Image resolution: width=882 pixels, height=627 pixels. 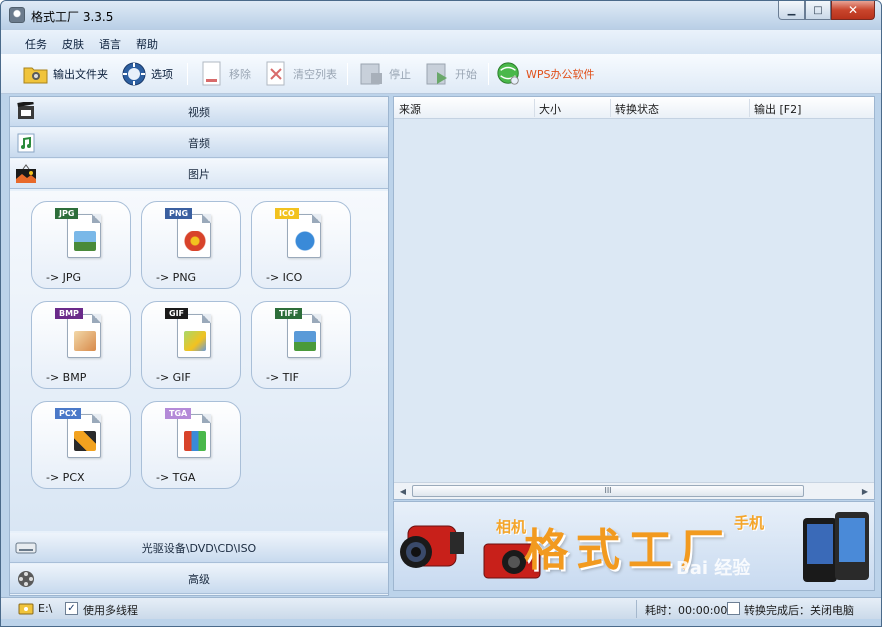 What do you see at coordinates (26, 174) in the screenshot?
I see `picture-icon` at bounding box center [26, 174].